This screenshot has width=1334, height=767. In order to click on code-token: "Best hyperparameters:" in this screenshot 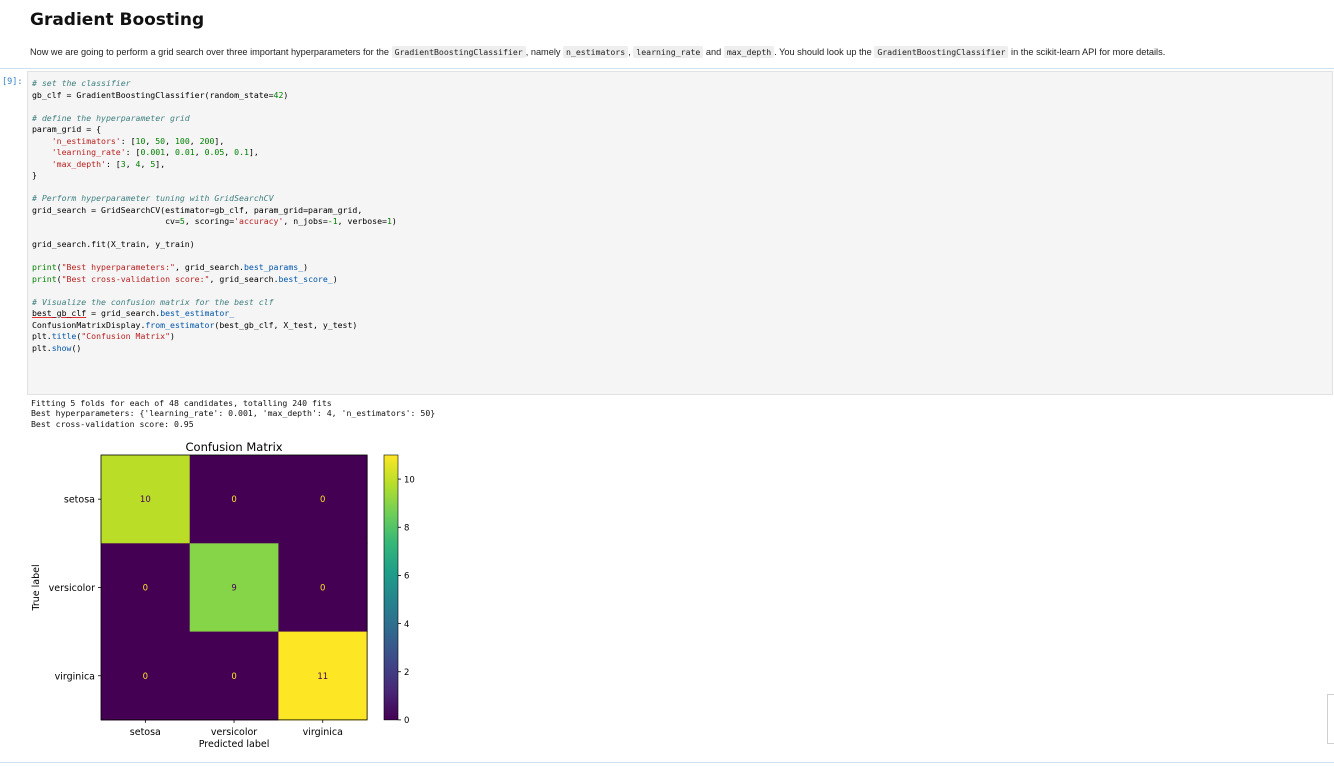, I will do `click(118, 267)`.